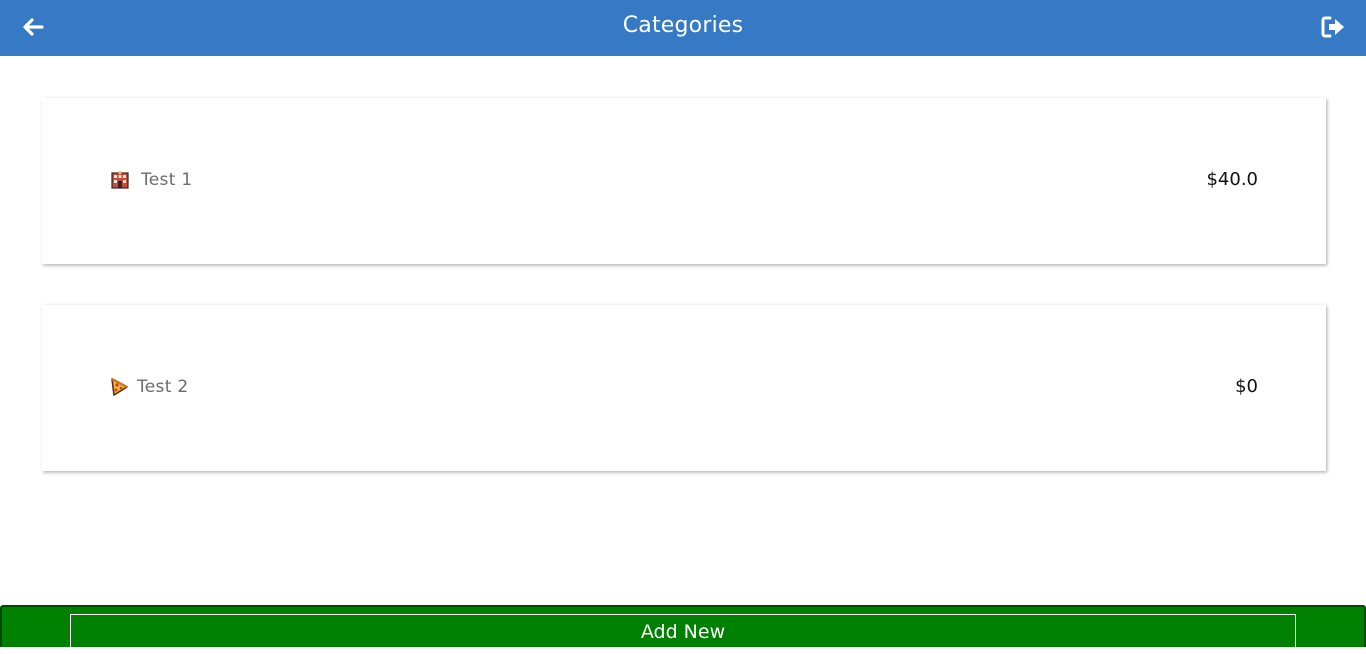 Image resolution: width=1366 pixels, height=654 pixels. What do you see at coordinates (120, 387) in the screenshot?
I see `pizza-slice-emoji-icon` at bounding box center [120, 387].